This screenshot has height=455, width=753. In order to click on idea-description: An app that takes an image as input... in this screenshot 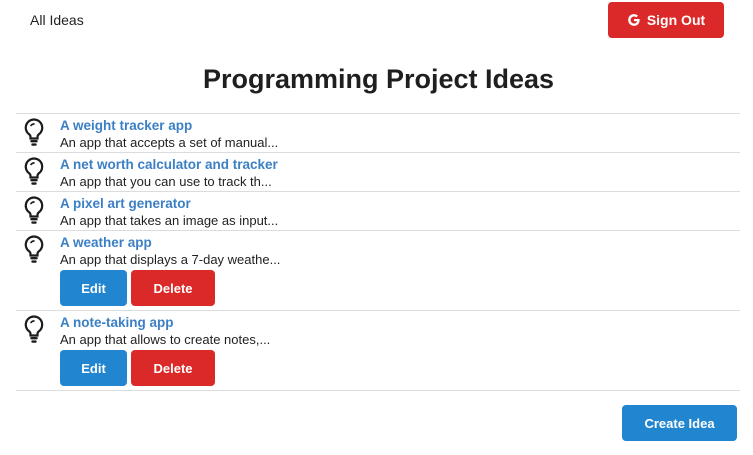, I will do `click(169, 220)`.